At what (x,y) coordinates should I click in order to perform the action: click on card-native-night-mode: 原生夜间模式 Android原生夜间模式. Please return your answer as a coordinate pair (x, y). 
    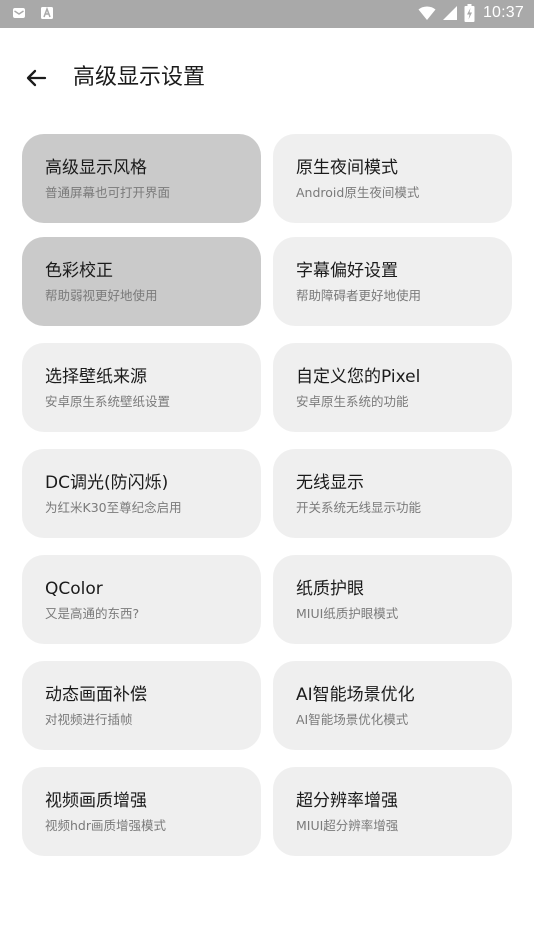
    Looking at the image, I should click on (392, 178).